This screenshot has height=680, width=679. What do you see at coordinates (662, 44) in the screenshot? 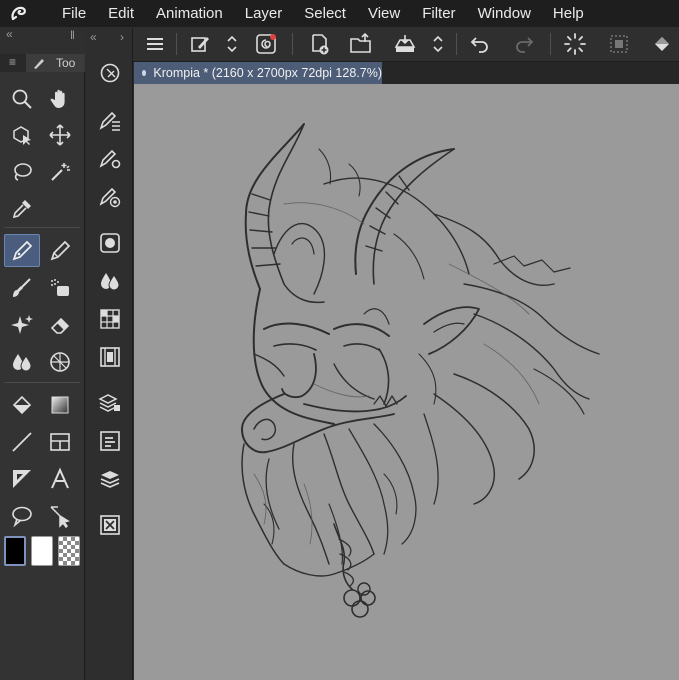
I see `fill-bucket-icon` at bounding box center [662, 44].